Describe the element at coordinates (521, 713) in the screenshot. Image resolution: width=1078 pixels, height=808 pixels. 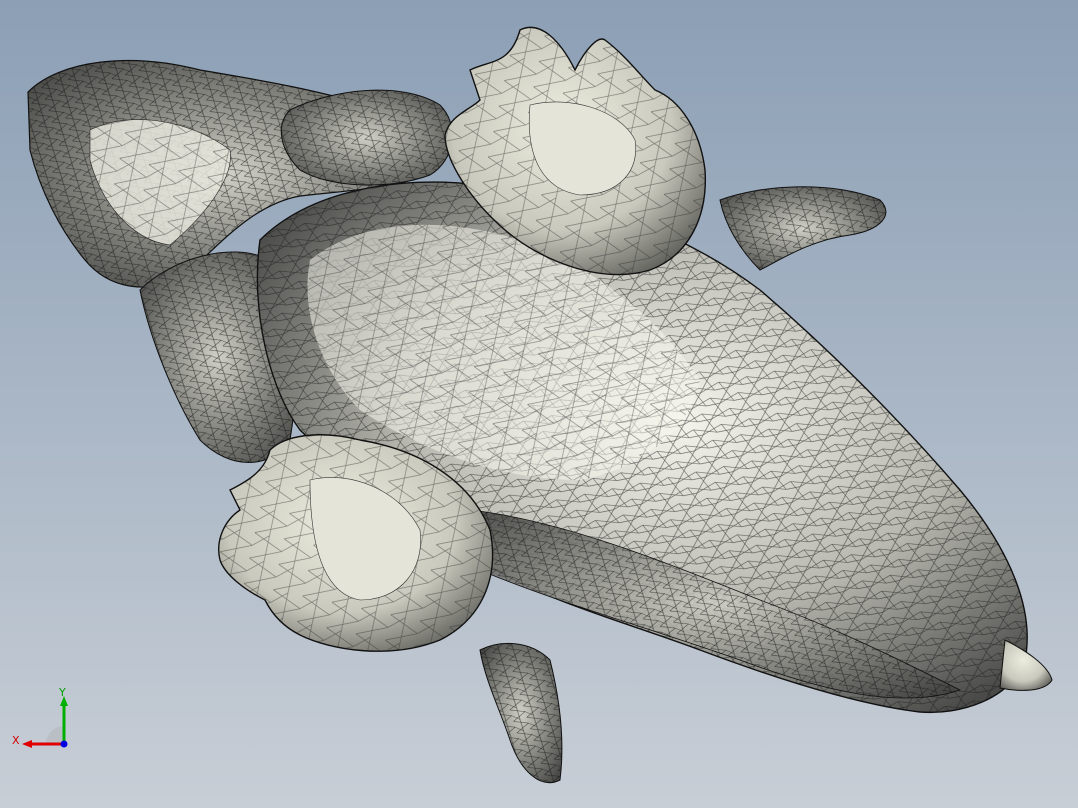
I see `lower-leg` at that location.